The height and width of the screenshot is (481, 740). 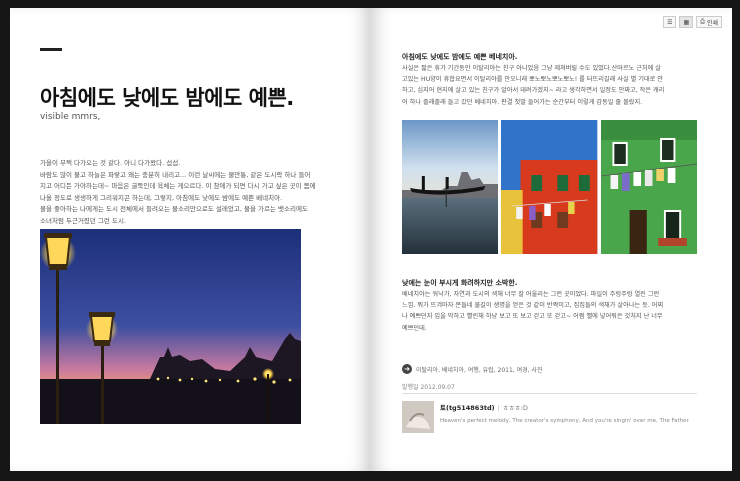 I want to click on comment-mood: ㅎㅎㅎ:D, so click(x=515, y=408).